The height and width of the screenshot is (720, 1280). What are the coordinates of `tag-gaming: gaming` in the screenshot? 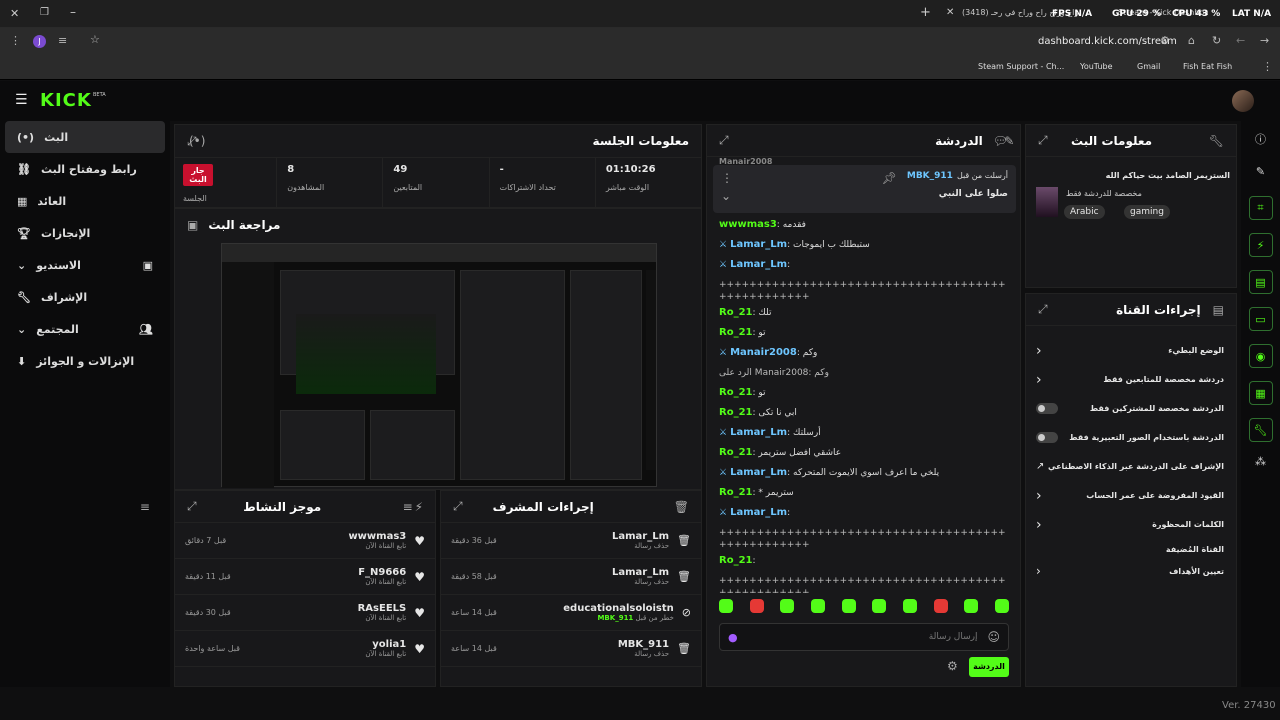 It's located at (1147, 212).